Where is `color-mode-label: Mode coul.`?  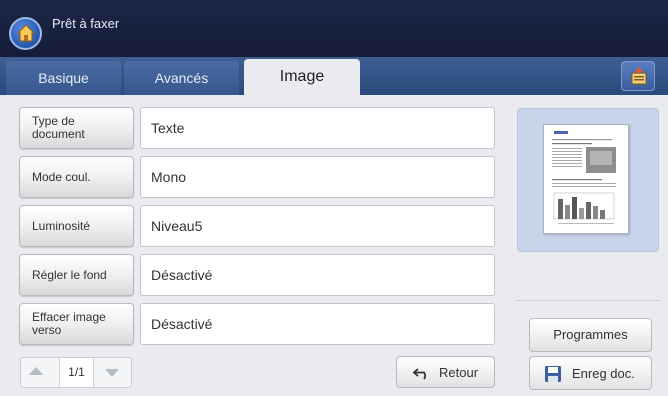
color-mode-label: Mode coul. is located at coordinates (61, 176).